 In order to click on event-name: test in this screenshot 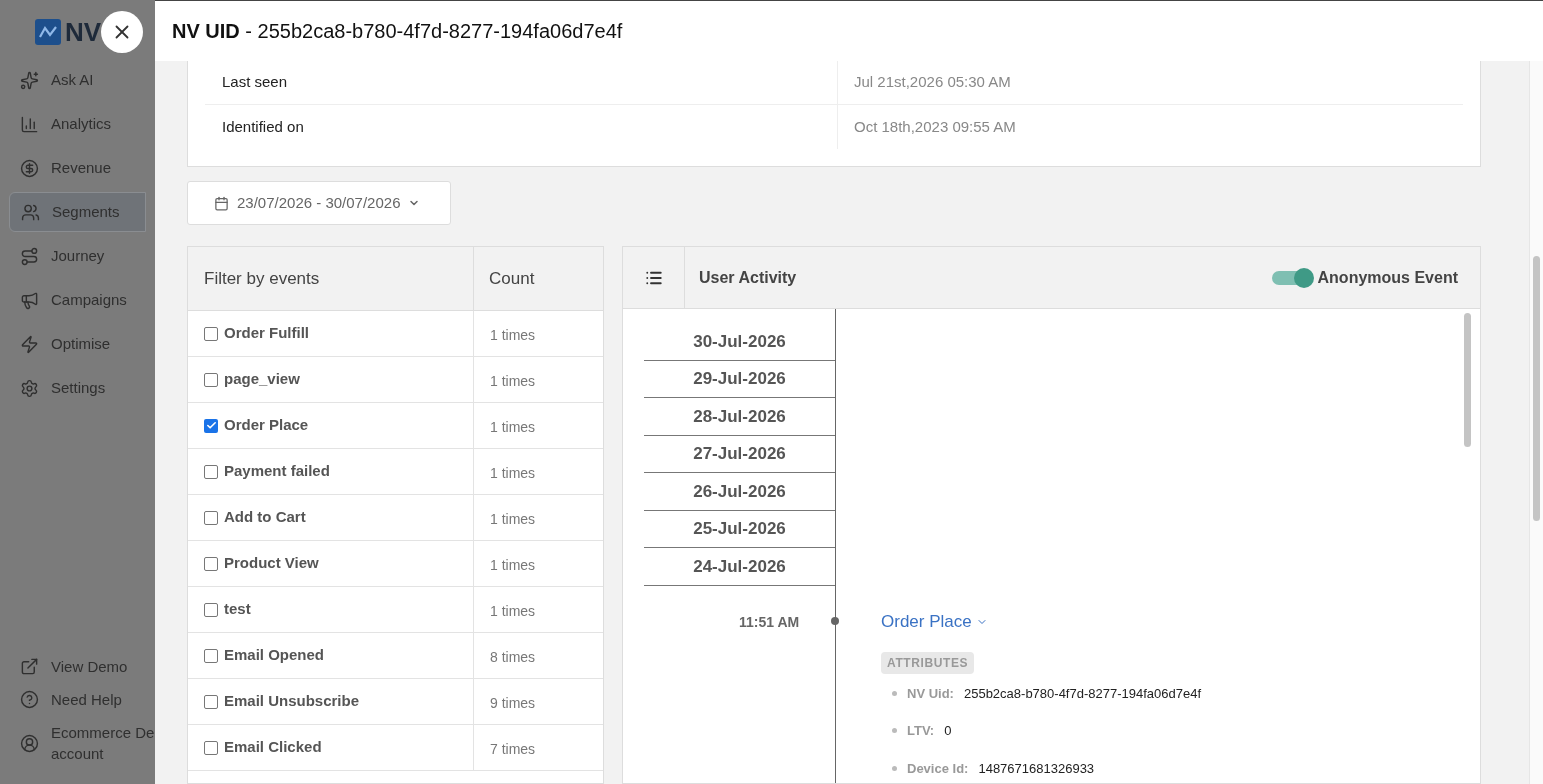, I will do `click(237, 609)`.